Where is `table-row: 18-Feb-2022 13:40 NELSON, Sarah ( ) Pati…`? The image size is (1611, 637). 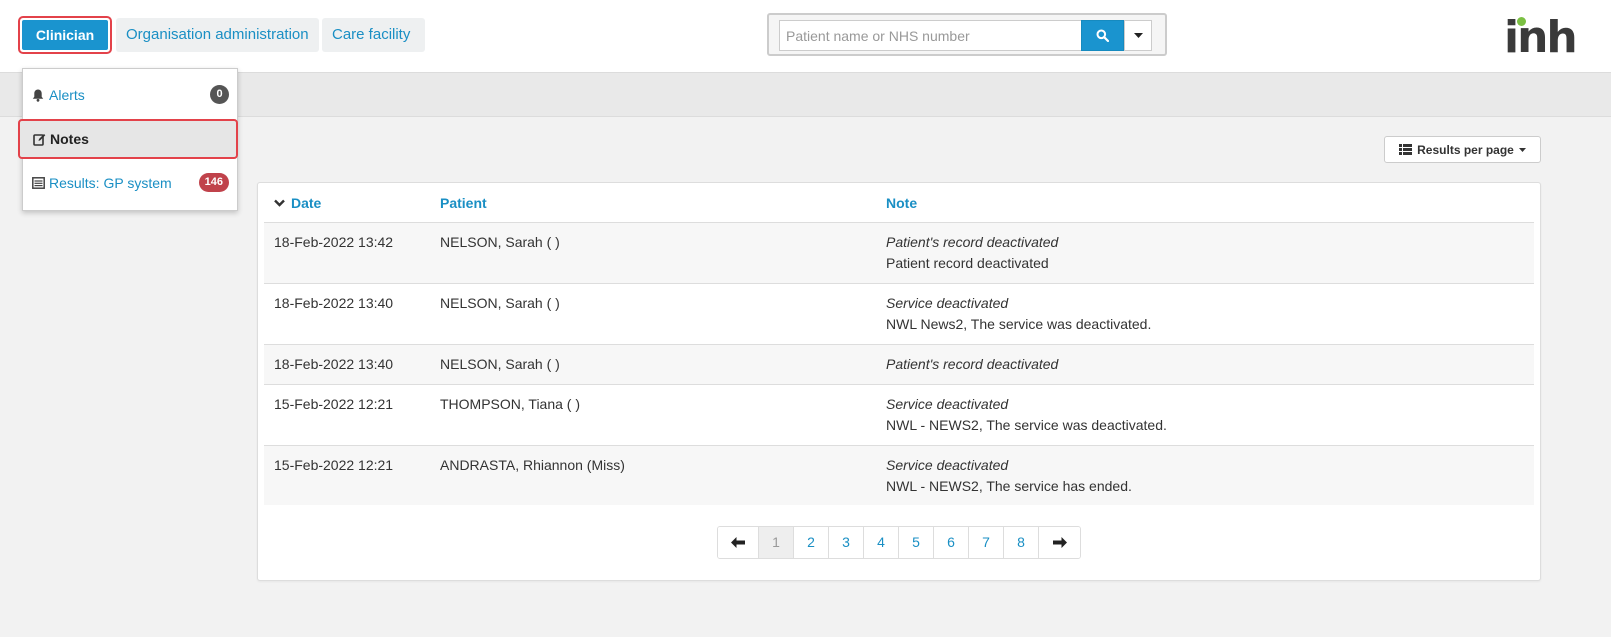 table-row: 18-Feb-2022 13:40 NELSON, Sarah ( ) Pati… is located at coordinates (899, 365).